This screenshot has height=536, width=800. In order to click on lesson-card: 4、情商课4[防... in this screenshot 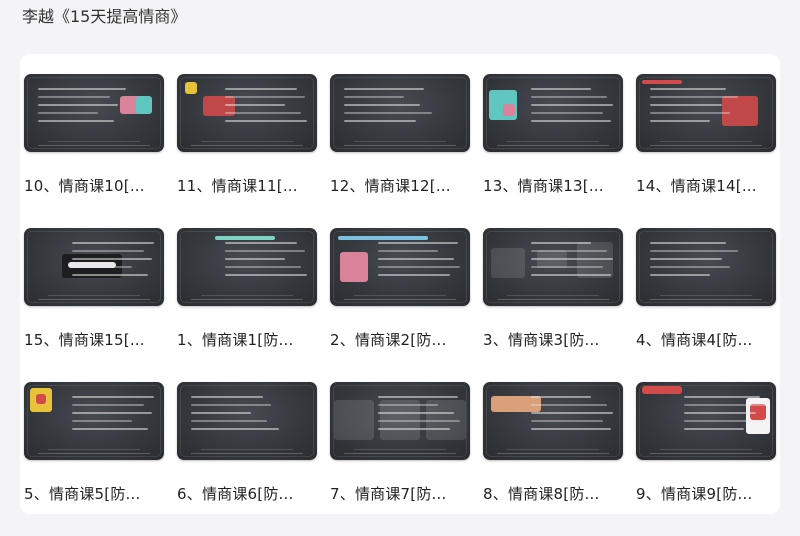, I will do `click(706, 305)`.